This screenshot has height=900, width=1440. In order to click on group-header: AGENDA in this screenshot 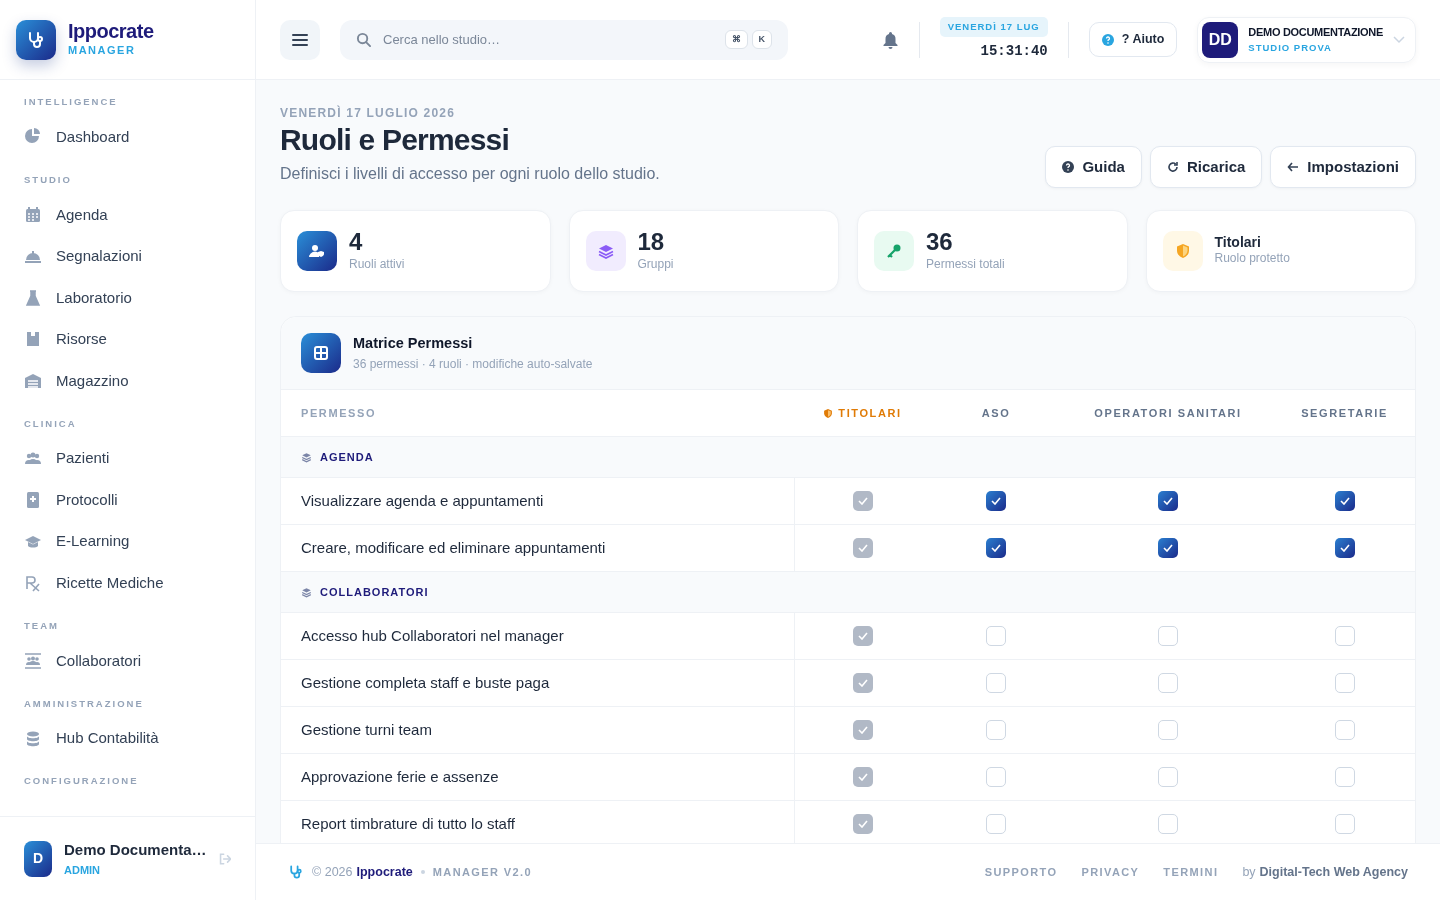, I will do `click(848, 457)`.